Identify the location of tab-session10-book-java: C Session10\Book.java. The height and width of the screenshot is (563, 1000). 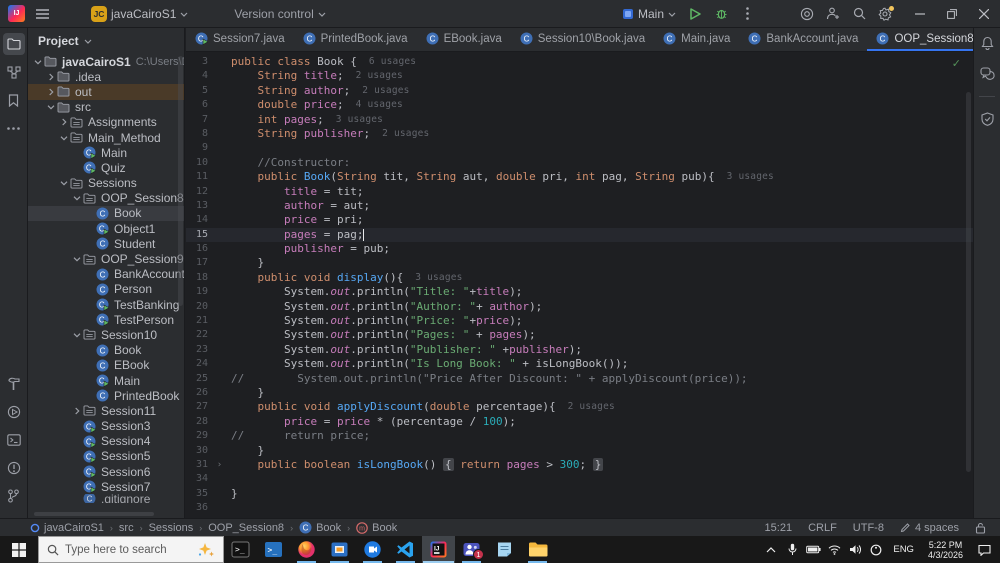
(582, 39).